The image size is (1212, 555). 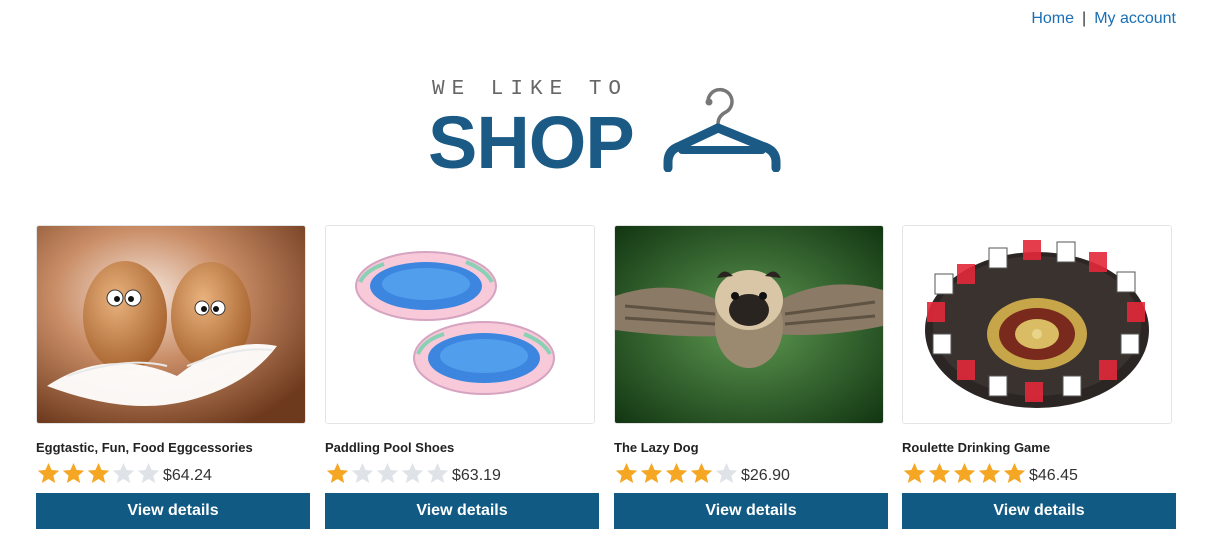 I want to click on rating-row: $46.45, so click(x=1039, y=473).